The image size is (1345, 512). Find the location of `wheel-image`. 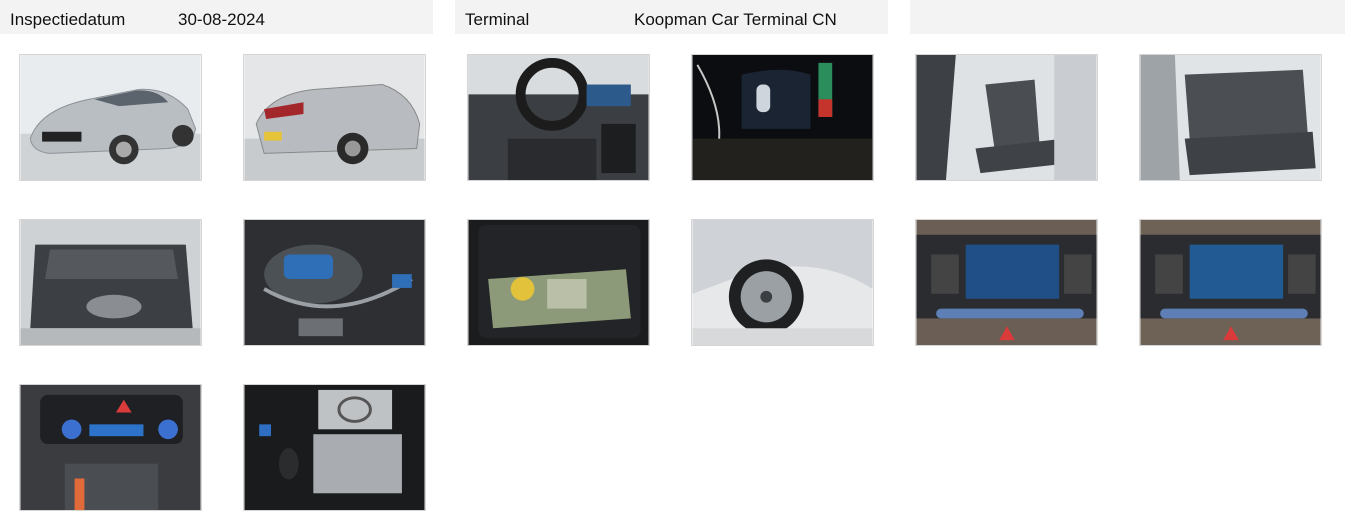

wheel-image is located at coordinates (782, 282).